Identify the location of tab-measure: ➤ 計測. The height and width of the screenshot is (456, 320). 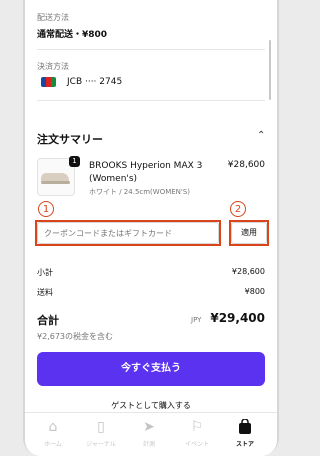
(149, 433).